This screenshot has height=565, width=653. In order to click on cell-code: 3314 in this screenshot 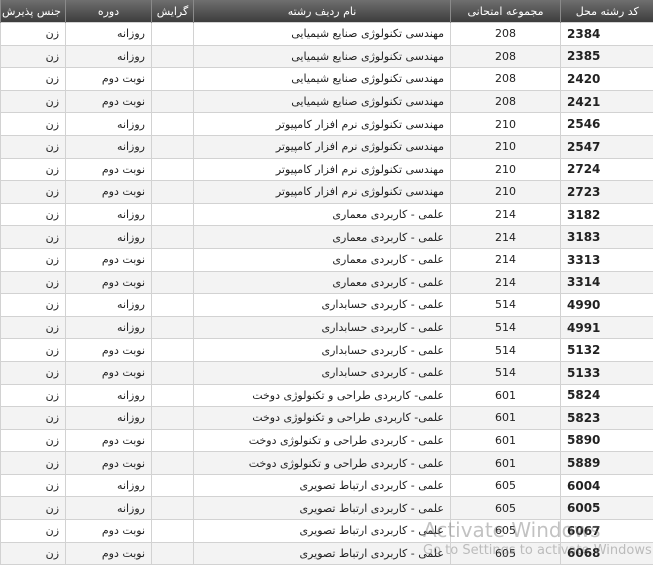, I will do `click(606, 282)`.